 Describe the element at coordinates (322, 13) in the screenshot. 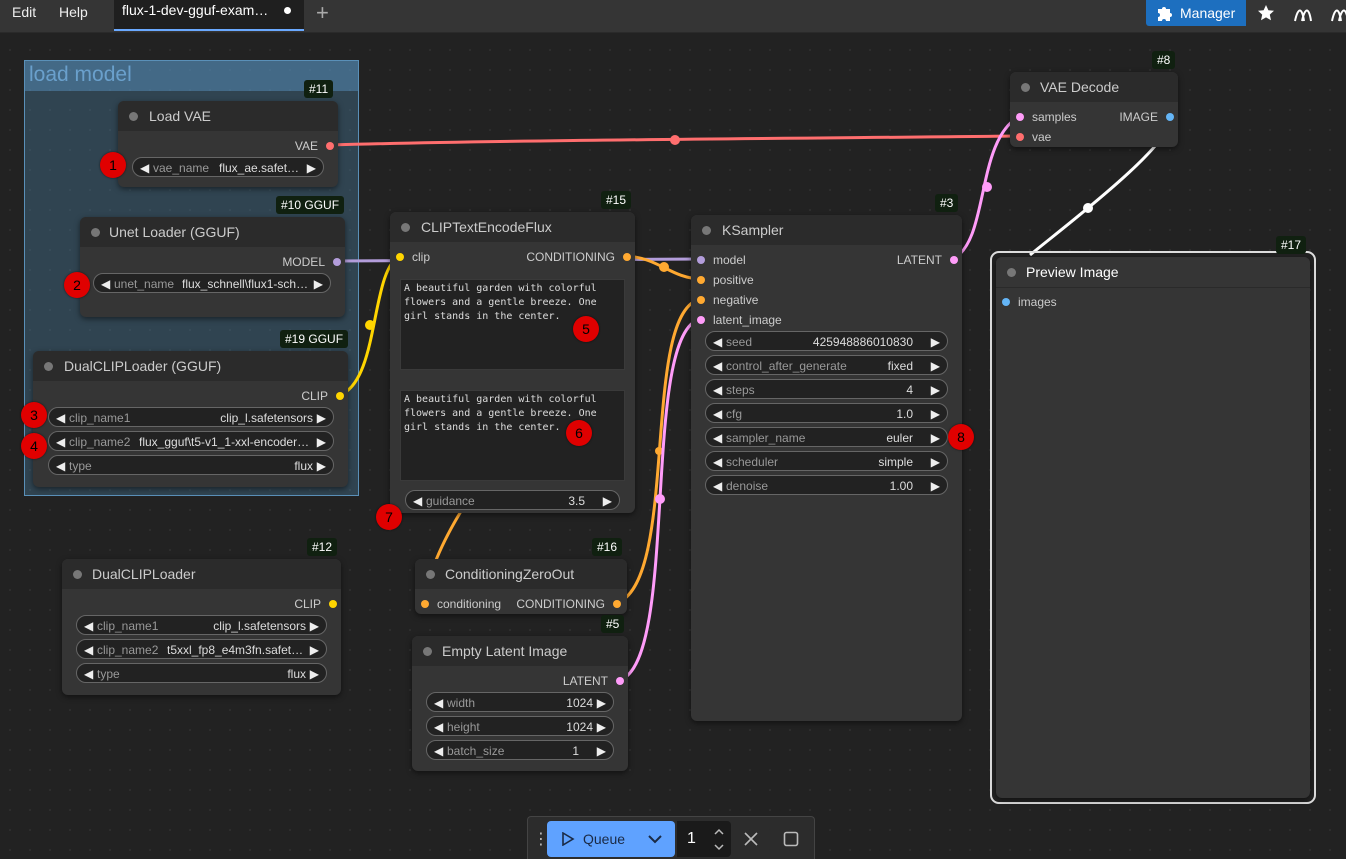

I see `add-tab-plus-icon: +` at that location.